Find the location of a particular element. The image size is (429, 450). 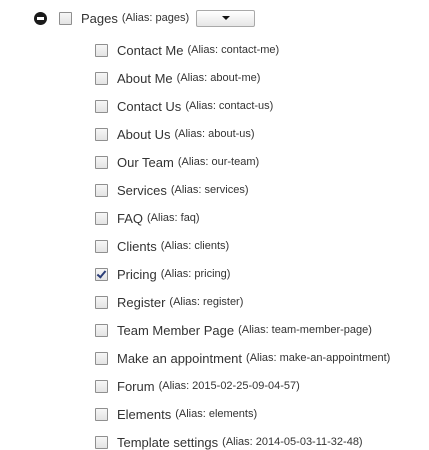

pages-options-dropdown-button is located at coordinates (226, 18).